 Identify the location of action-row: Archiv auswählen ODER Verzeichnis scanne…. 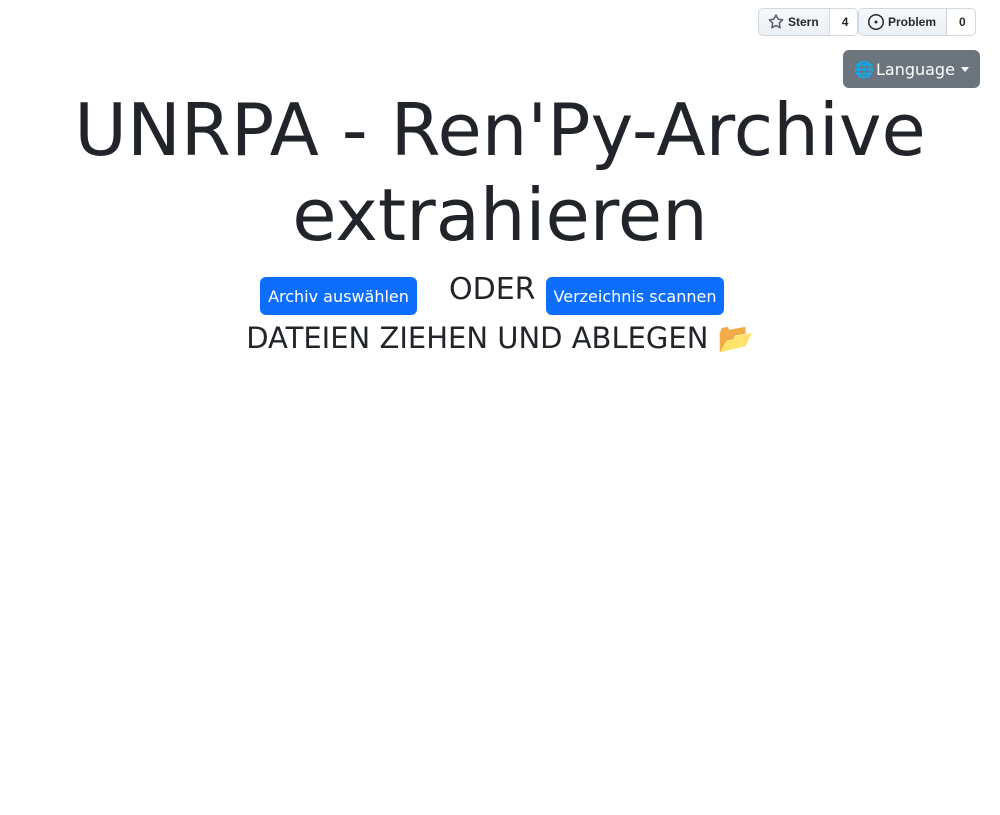
(500, 293).